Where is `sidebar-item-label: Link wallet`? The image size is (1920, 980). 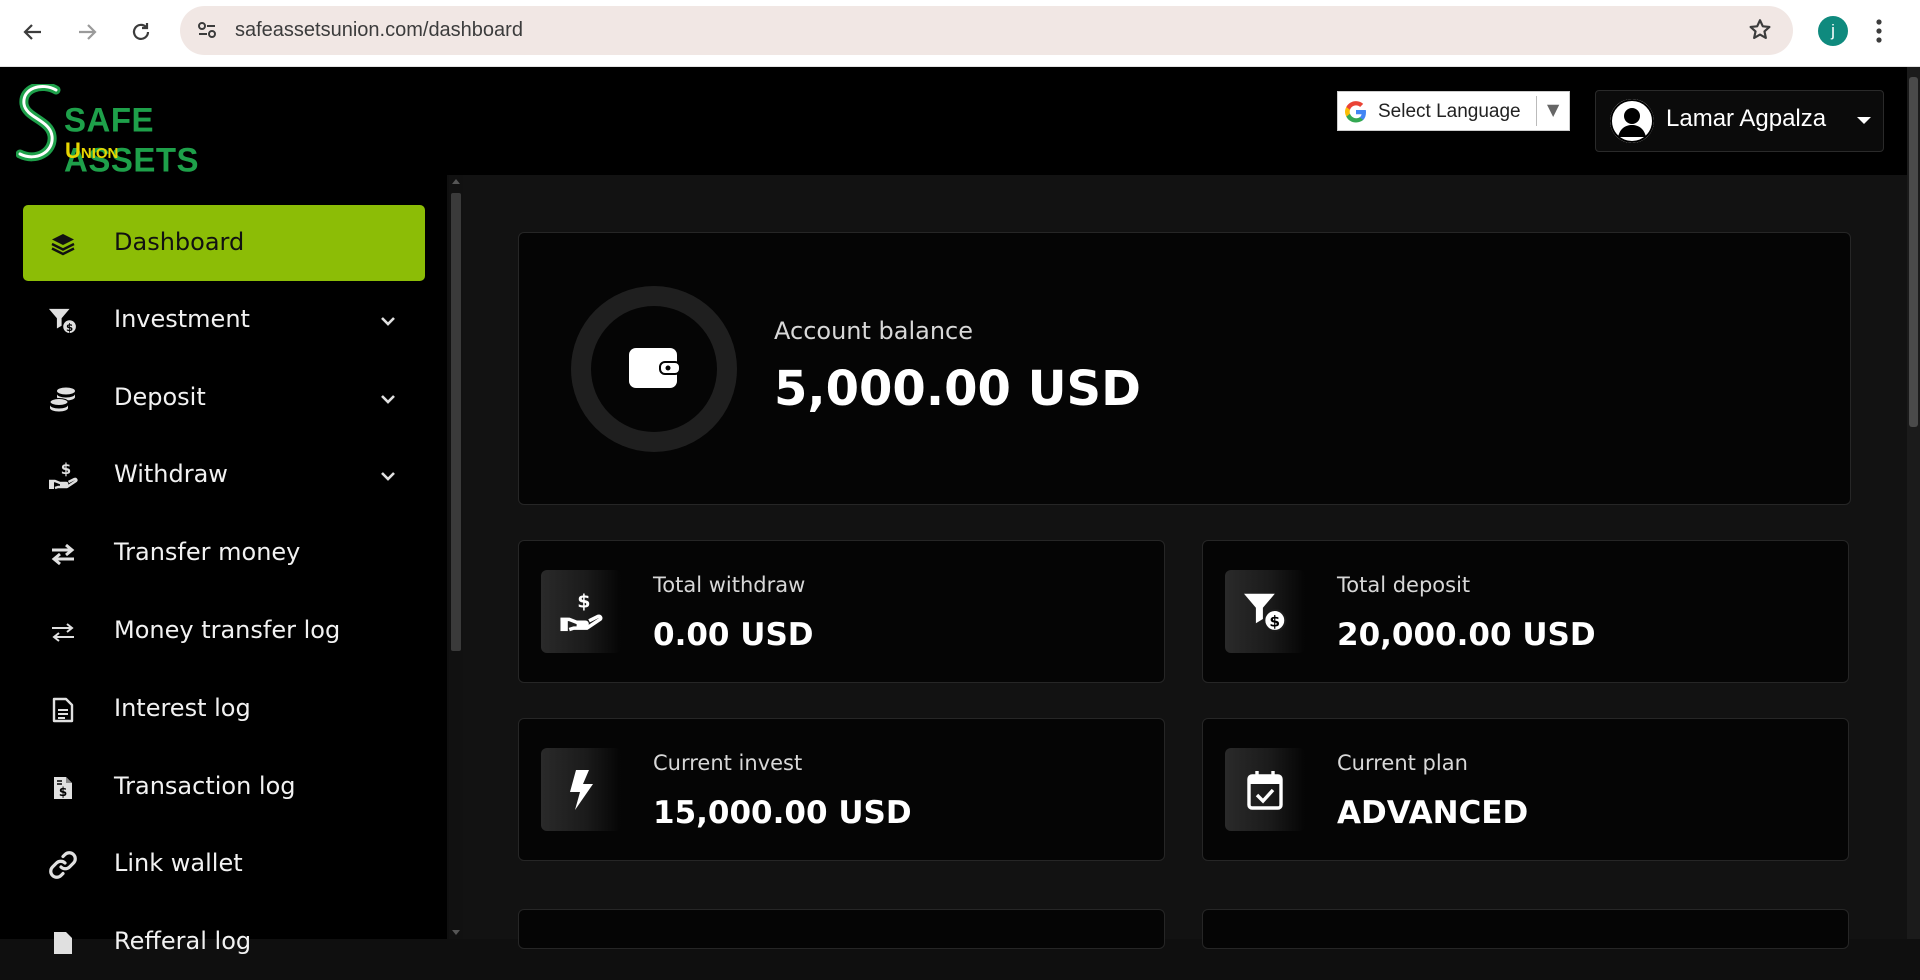
sidebar-item-label: Link wallet is located at coordinates (178, 863).